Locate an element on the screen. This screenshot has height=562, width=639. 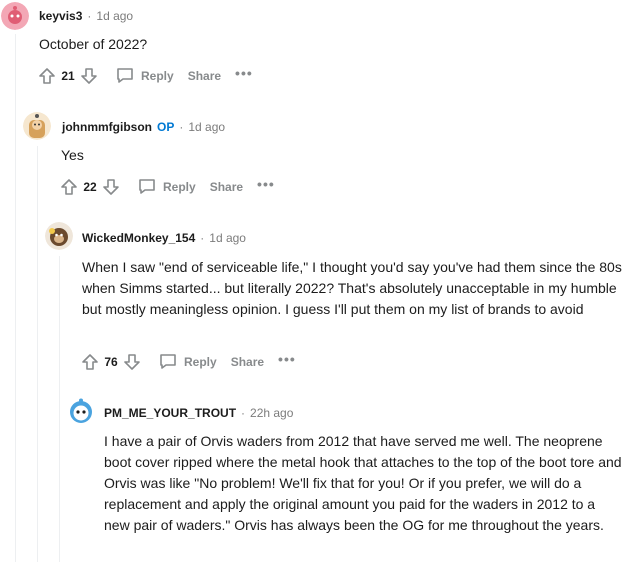
username: johnmmfgibson is located at coordinates (107, 127).